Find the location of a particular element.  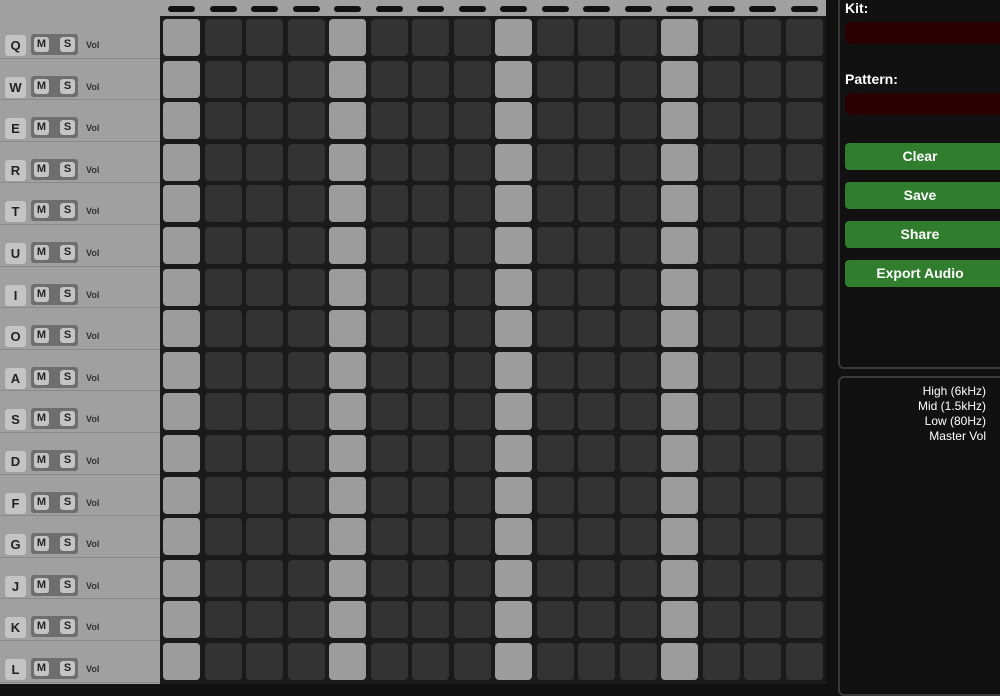

save-button: Save is located at coordinates (922, 195).